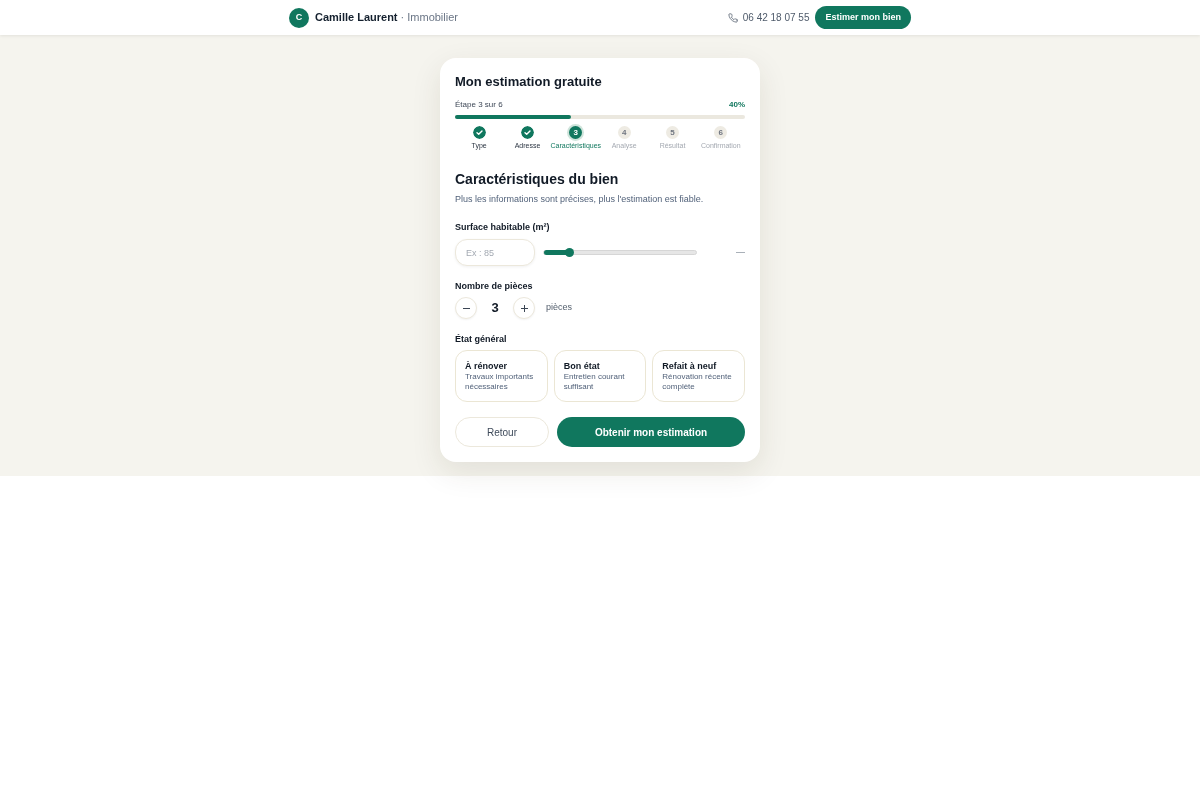 This screenshot has width=1200, height=800. I want to click on submit-button: Obtenir mon estimation, so click(651, 432).